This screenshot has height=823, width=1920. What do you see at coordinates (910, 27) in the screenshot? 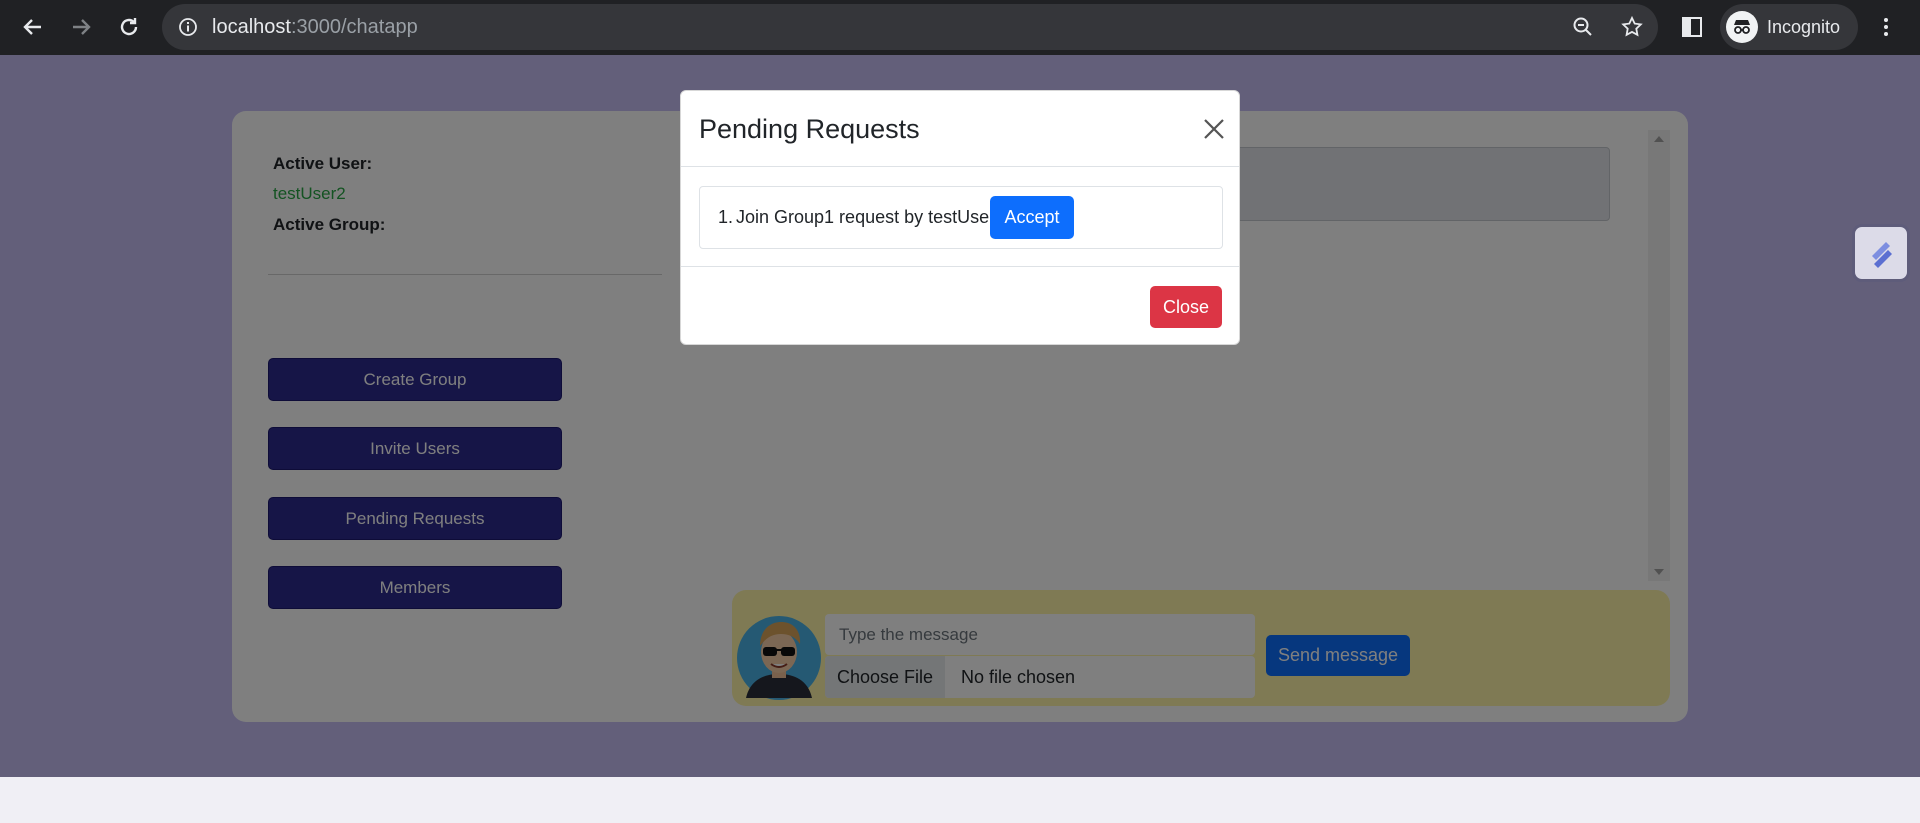
I see `address-bar: localhost:3000/chatapp` at bounding box center [910, 27].